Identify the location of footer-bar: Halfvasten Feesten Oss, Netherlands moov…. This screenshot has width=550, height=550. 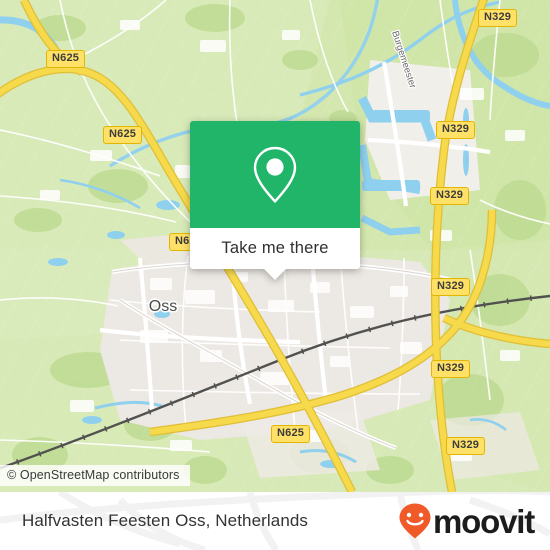
(275, 521).